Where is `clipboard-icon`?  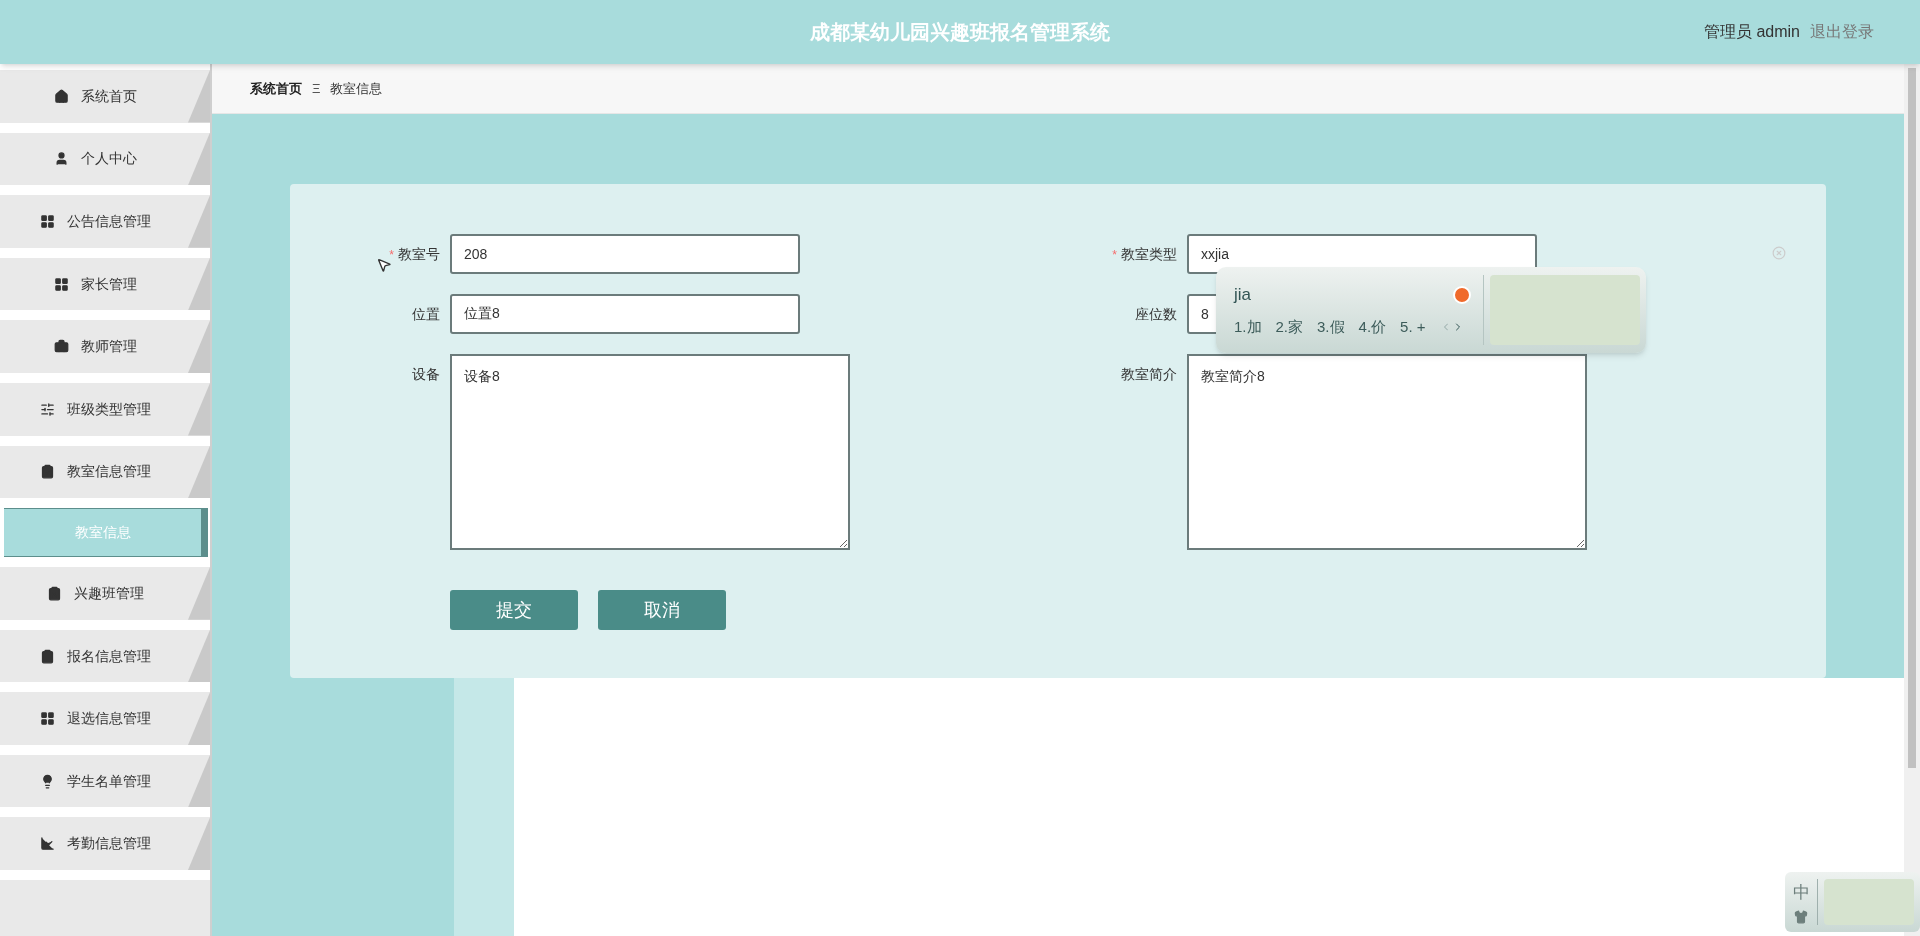
clipboard-icon is located at coordinates (47, 656).